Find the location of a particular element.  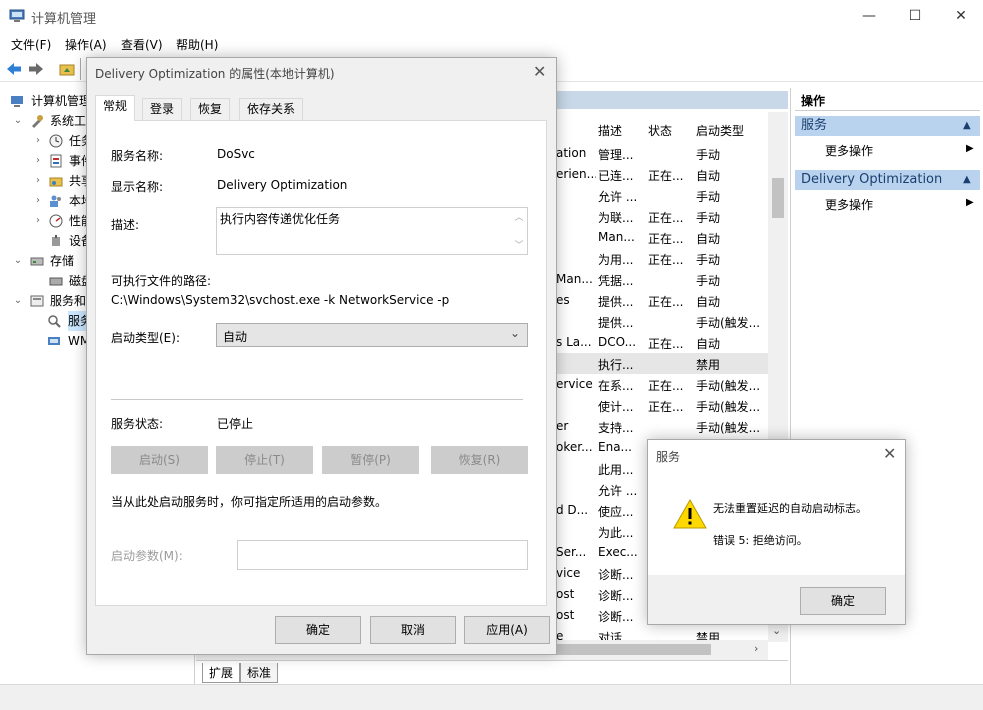

back-arrow-icon is located at coordinates (14, 69).